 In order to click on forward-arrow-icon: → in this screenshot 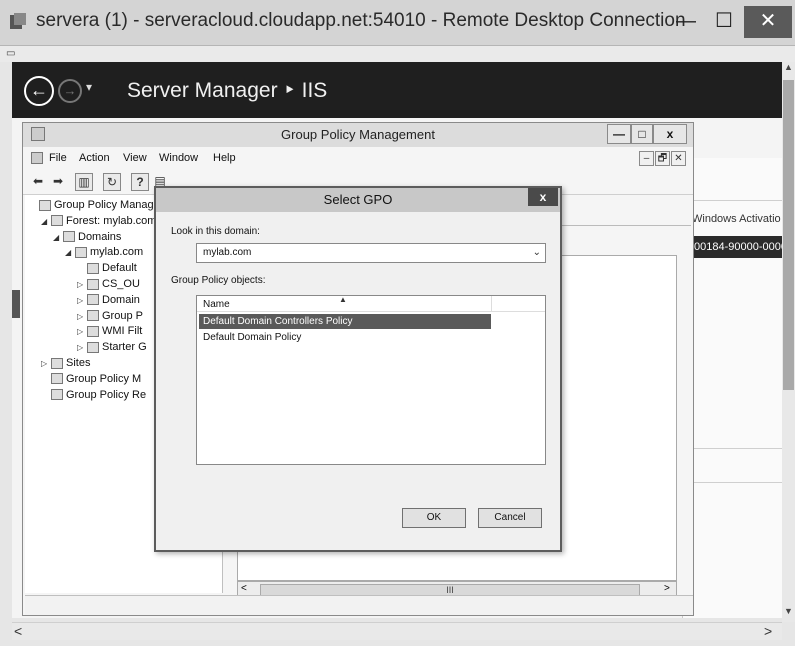, I will do `click(70, 91)`.